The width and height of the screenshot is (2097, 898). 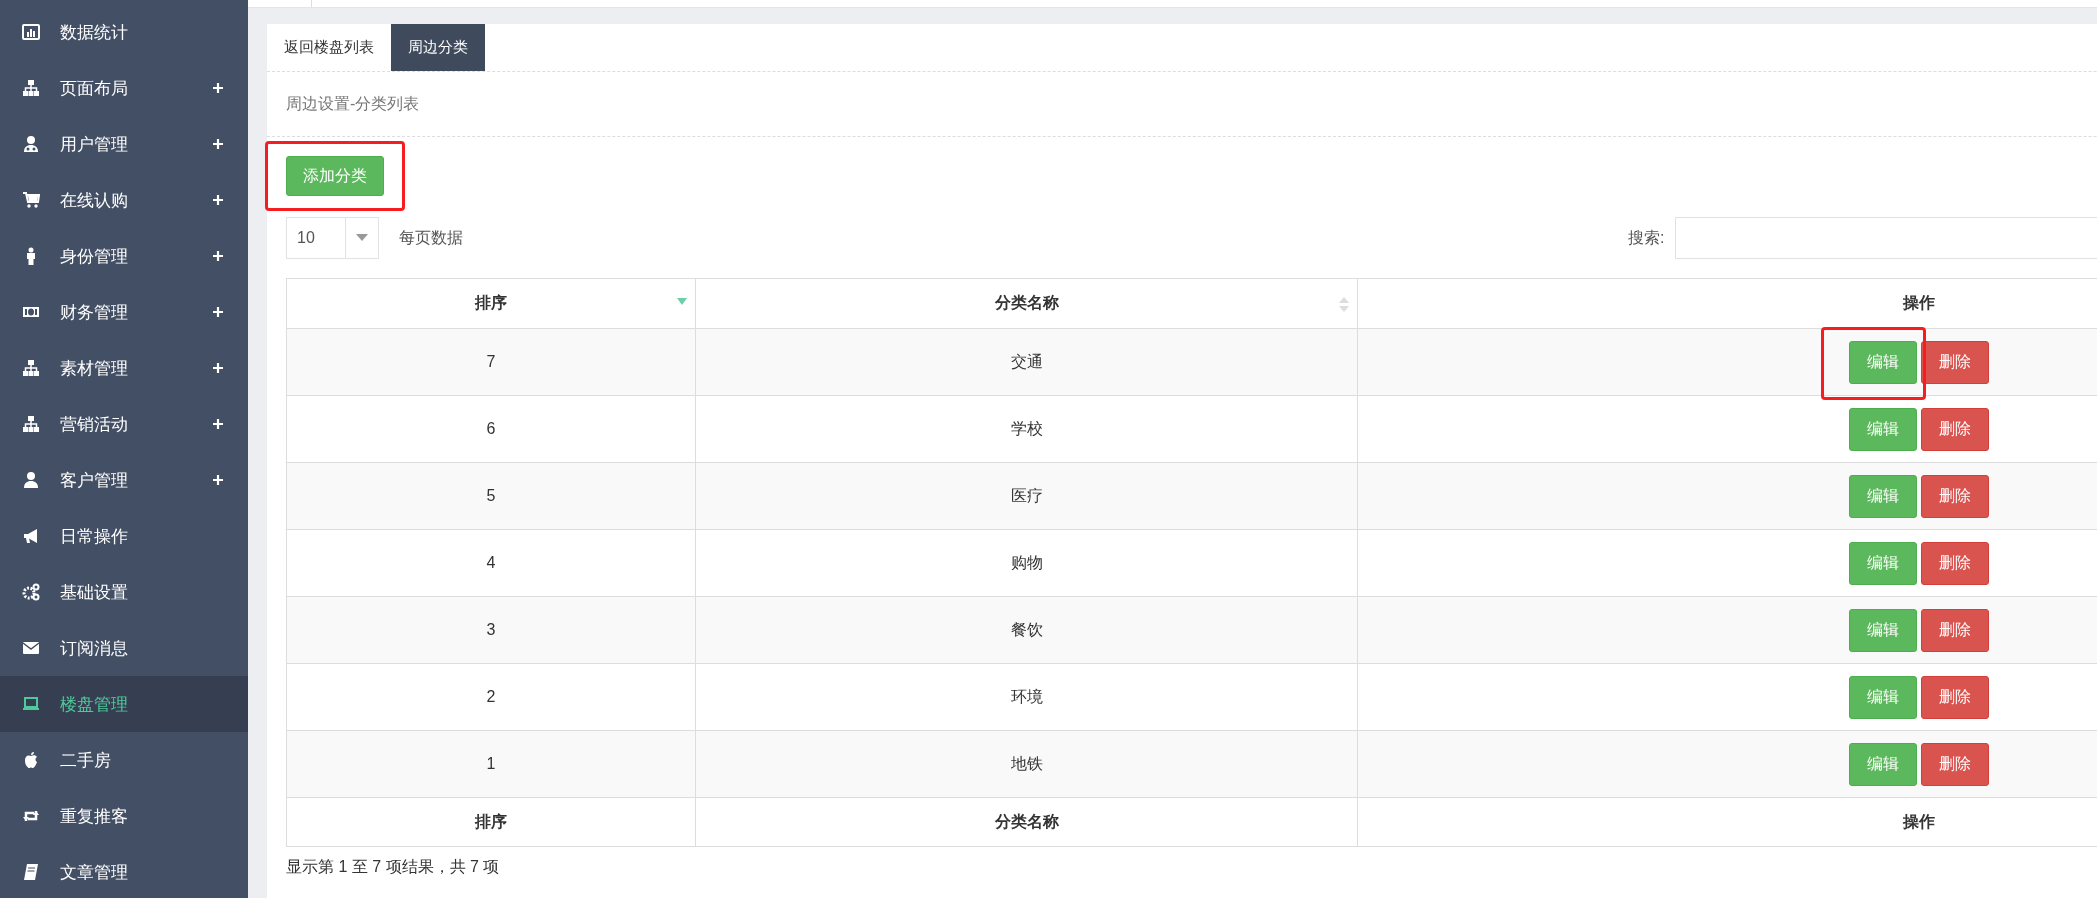 What do you see at coordinates (31, 536) in the screenshot?
I see `megaphone-icon` at bounding box center [31, 536].